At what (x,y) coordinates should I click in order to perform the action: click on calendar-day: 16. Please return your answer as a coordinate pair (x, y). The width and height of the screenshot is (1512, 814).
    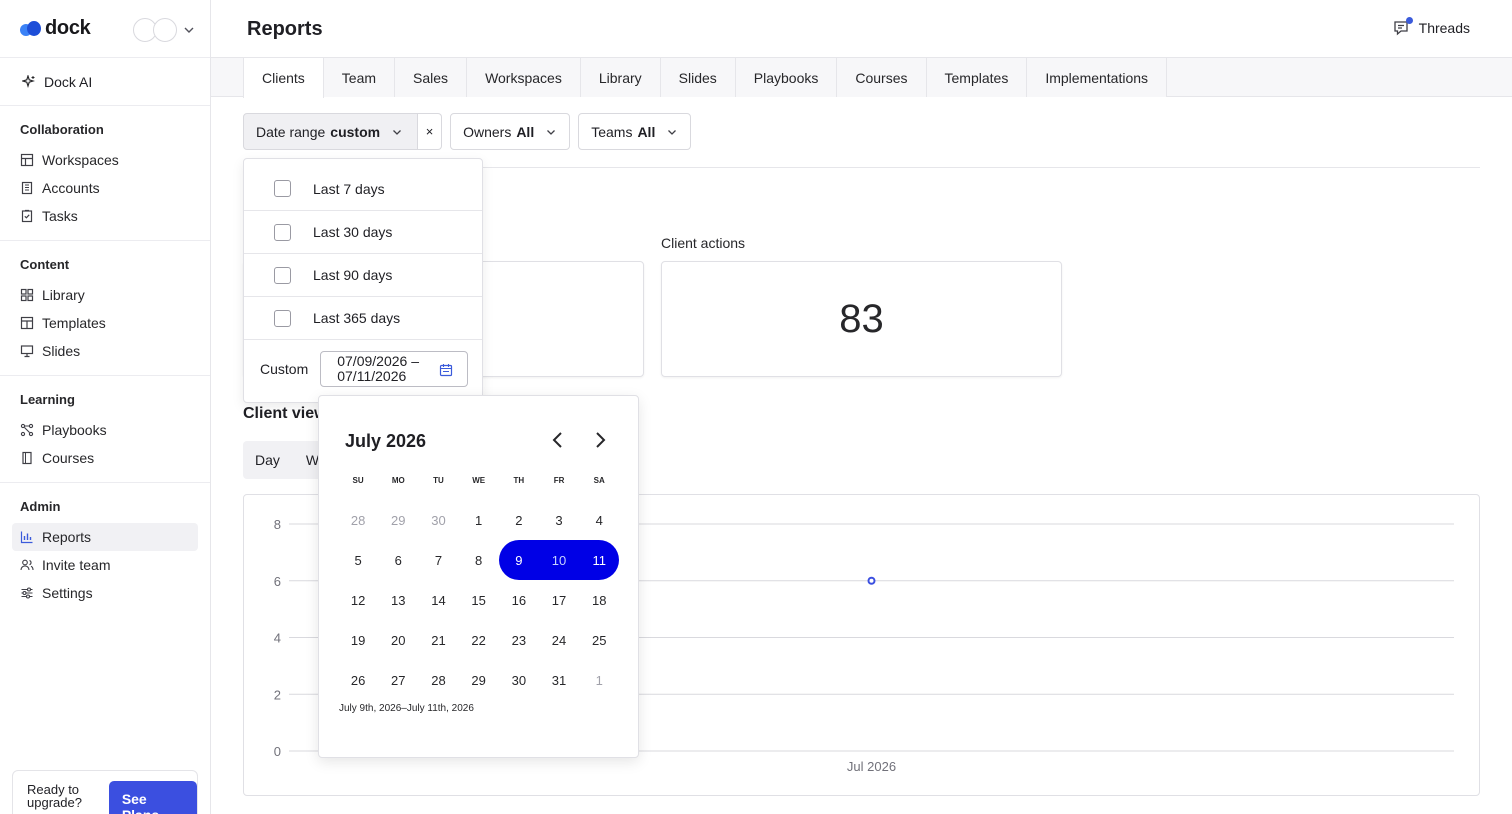
    Looking at the image, I should click on (519, 600).